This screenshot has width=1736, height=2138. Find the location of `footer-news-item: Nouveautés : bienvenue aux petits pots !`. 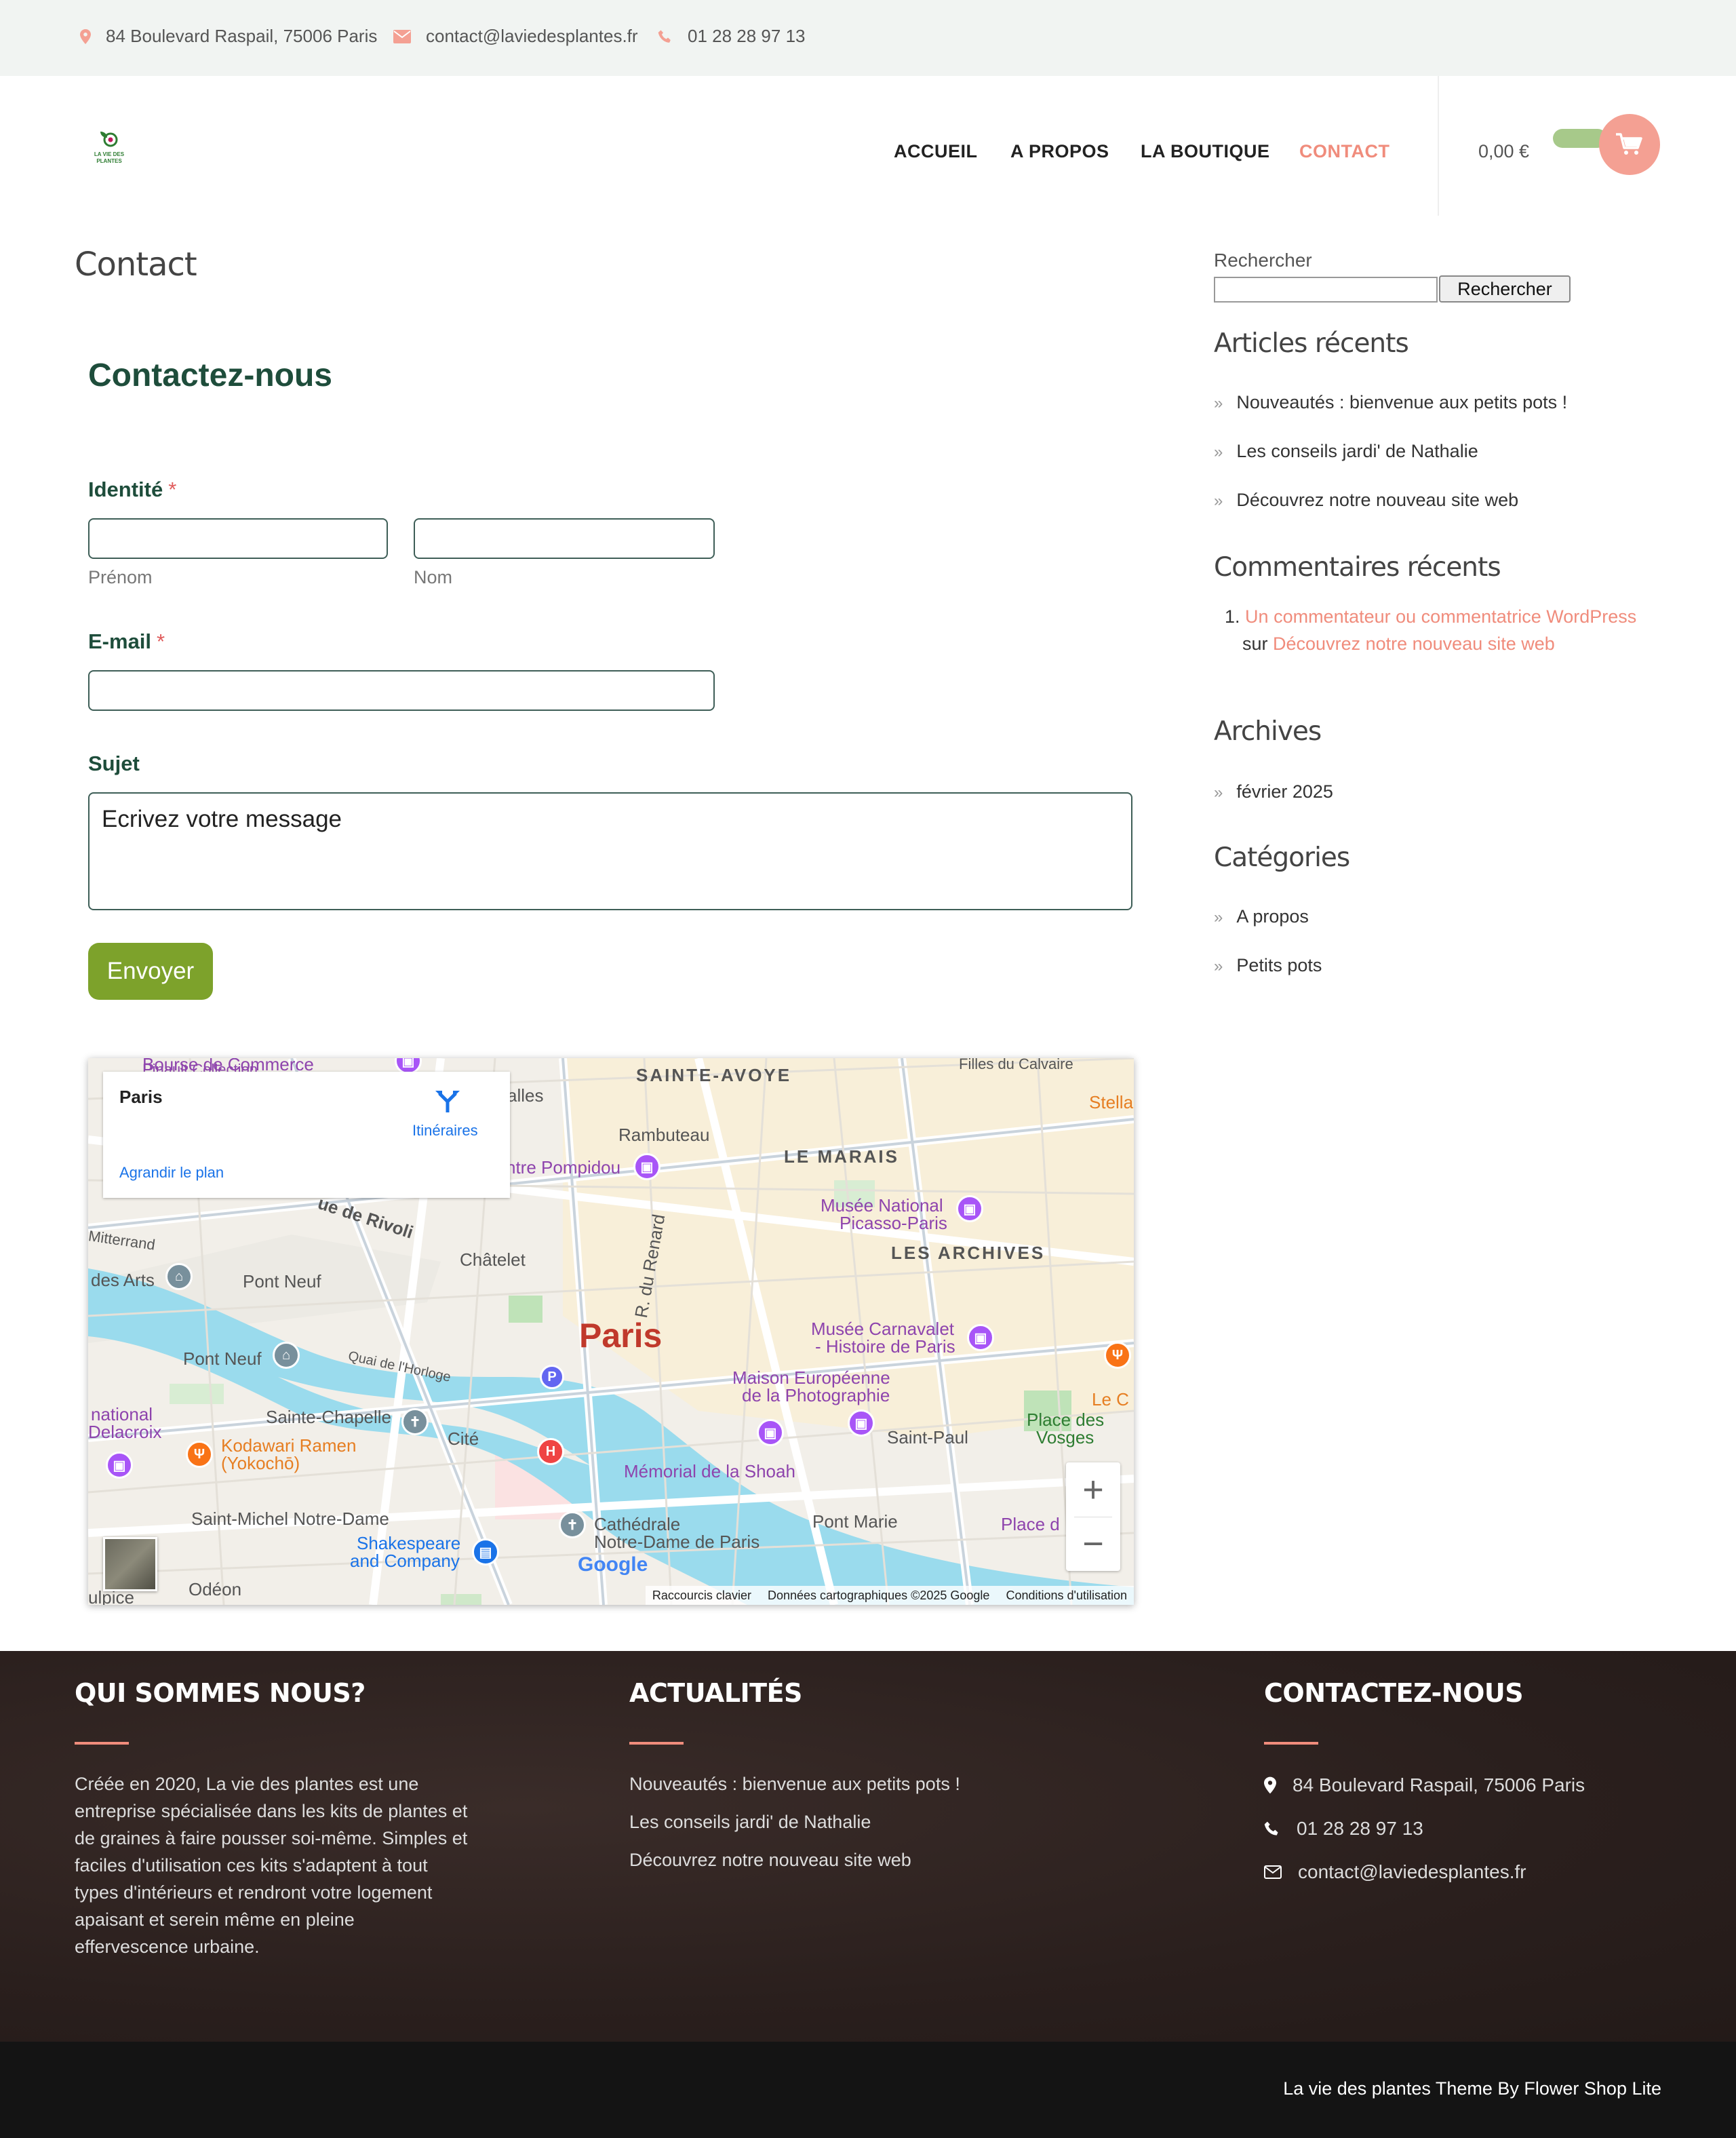

footer-news-item: Nouveautés : bienvenue aux petits pots ! is located at coordinates (795, 1784).